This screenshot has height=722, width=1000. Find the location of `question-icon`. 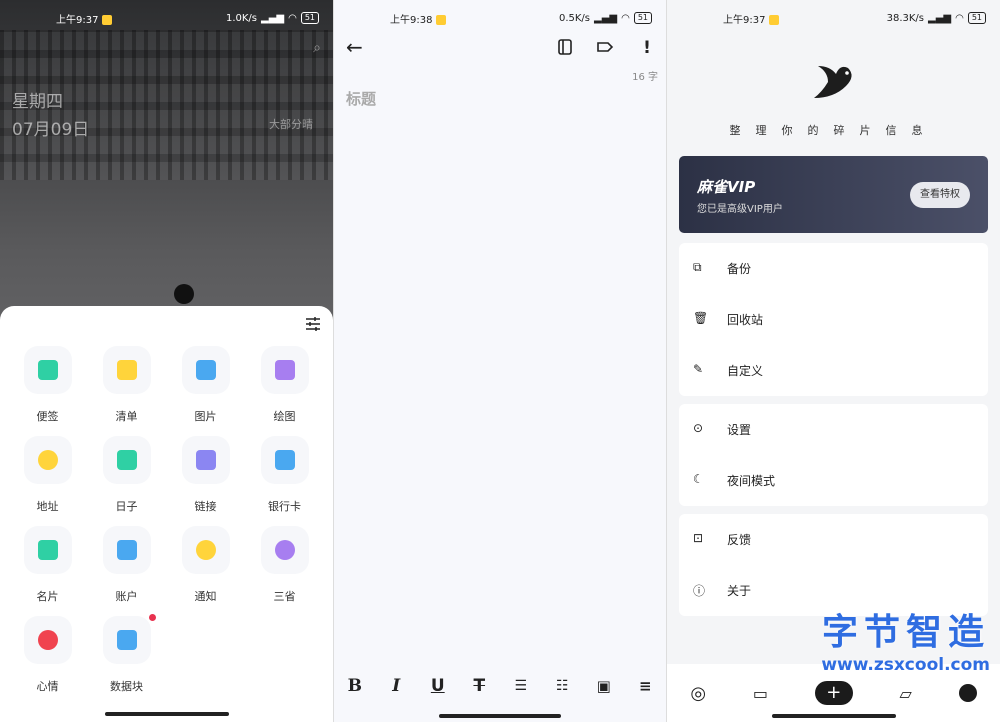

question-icon is located at coordinates (284, 550).